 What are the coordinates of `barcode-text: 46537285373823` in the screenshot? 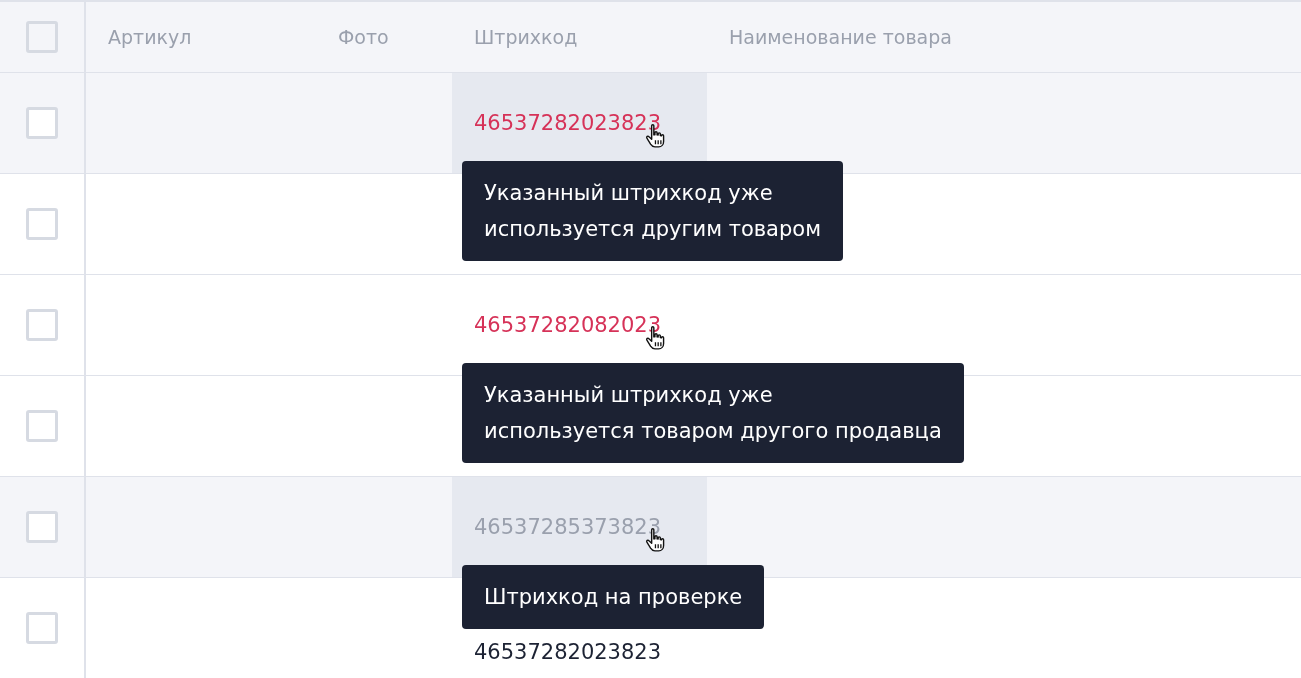 It's located at (568, 527).